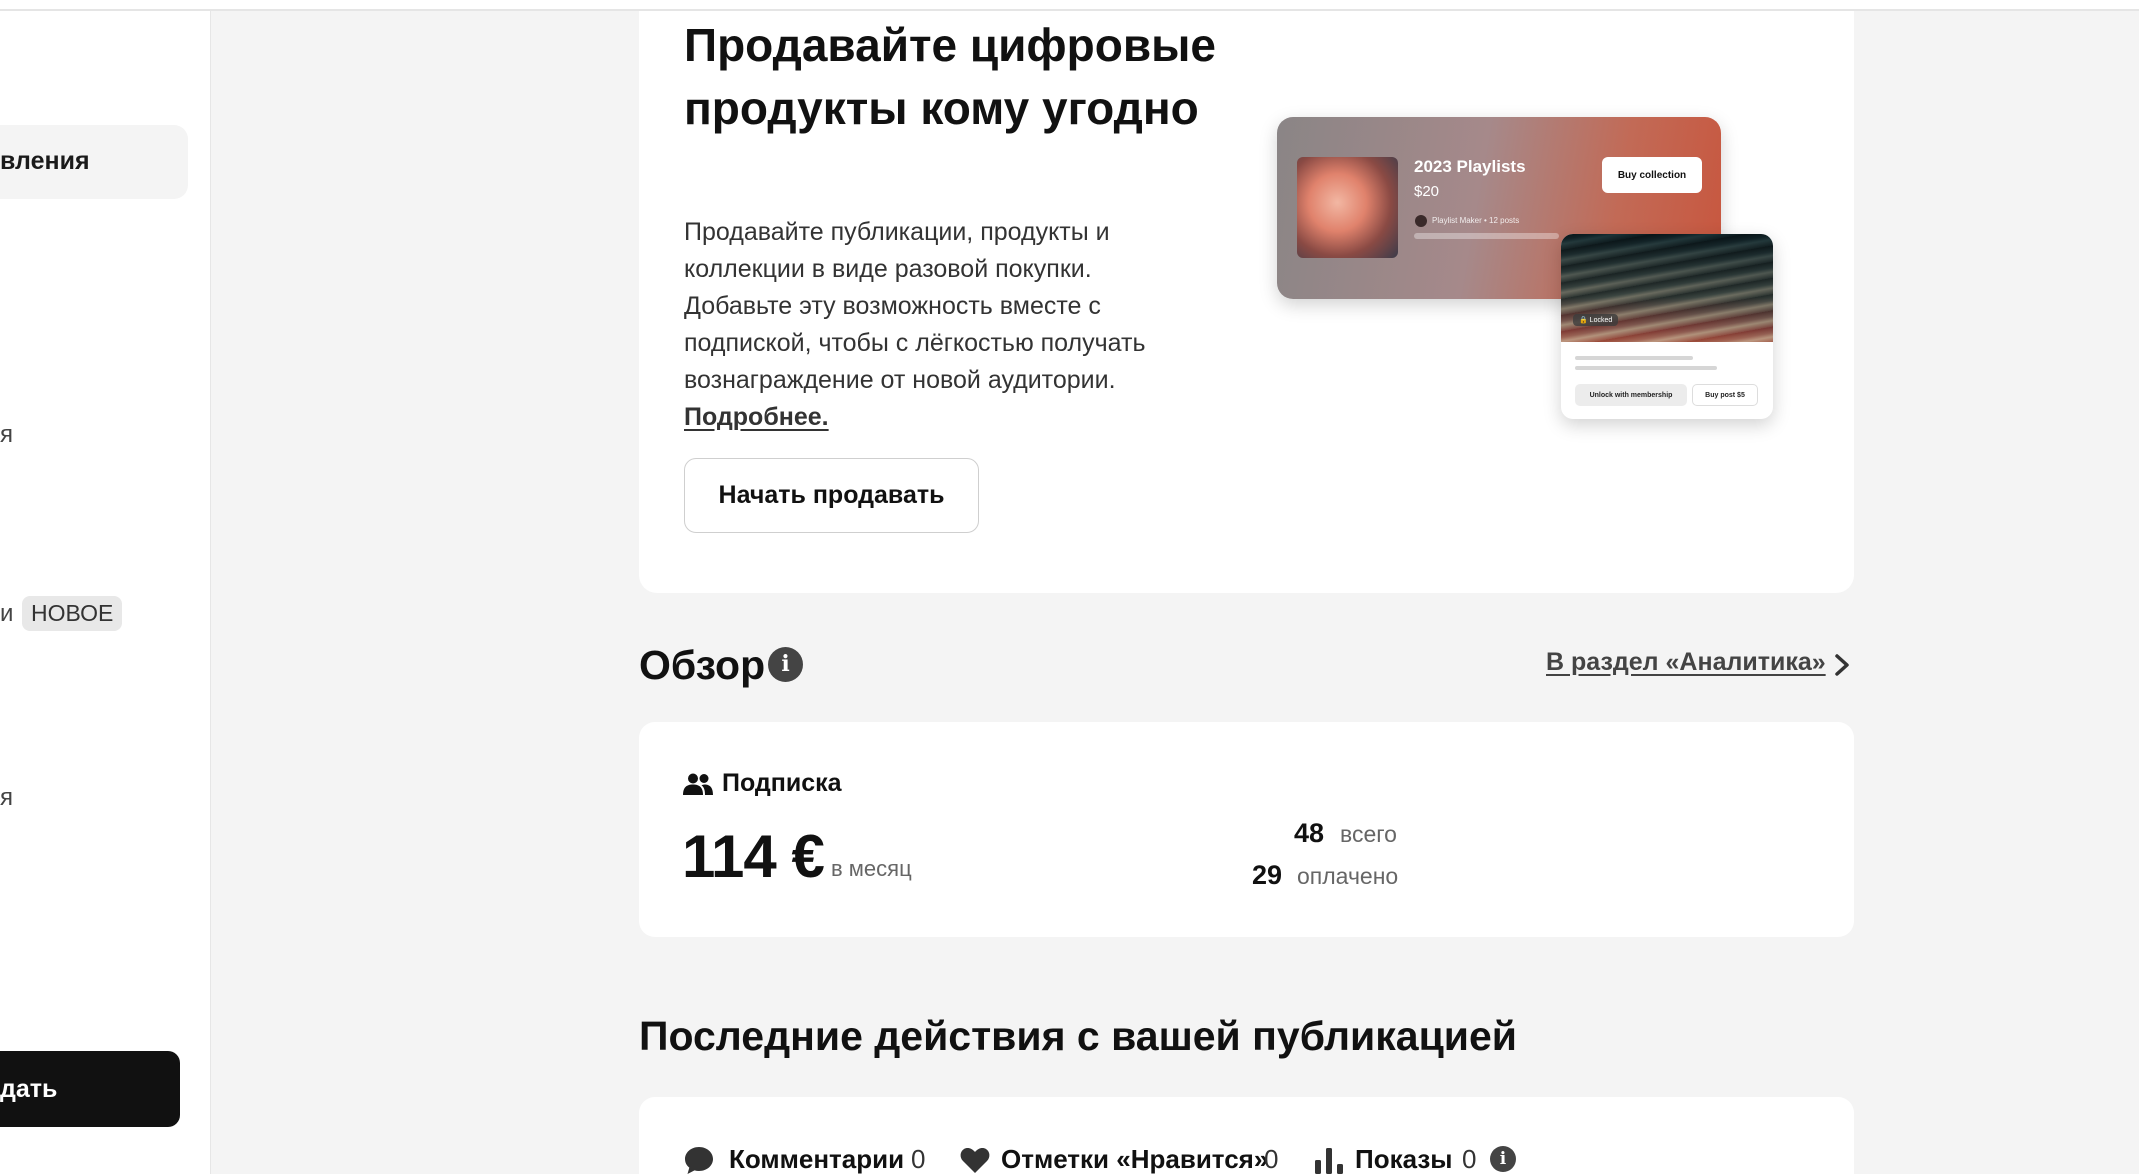 This screenshot has width=2139, height=1174. I want to click on comments-count: 0, so click(918, 1159).